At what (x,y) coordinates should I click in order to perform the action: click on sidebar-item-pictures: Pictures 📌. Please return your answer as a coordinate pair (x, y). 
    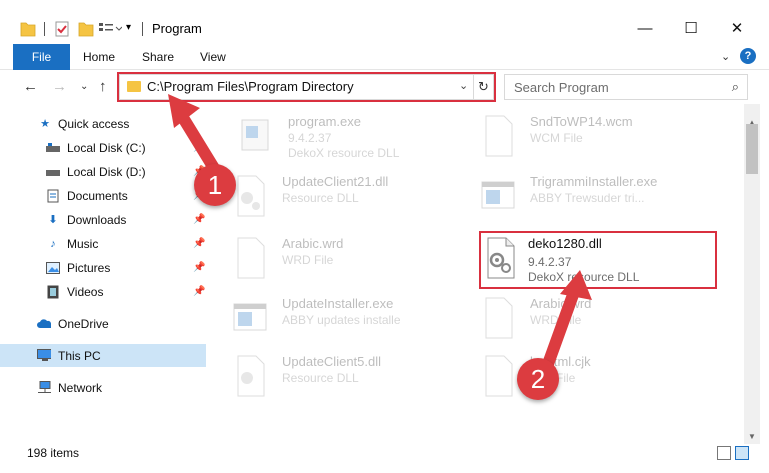
    Looking at the image, I should click on (103, 267).